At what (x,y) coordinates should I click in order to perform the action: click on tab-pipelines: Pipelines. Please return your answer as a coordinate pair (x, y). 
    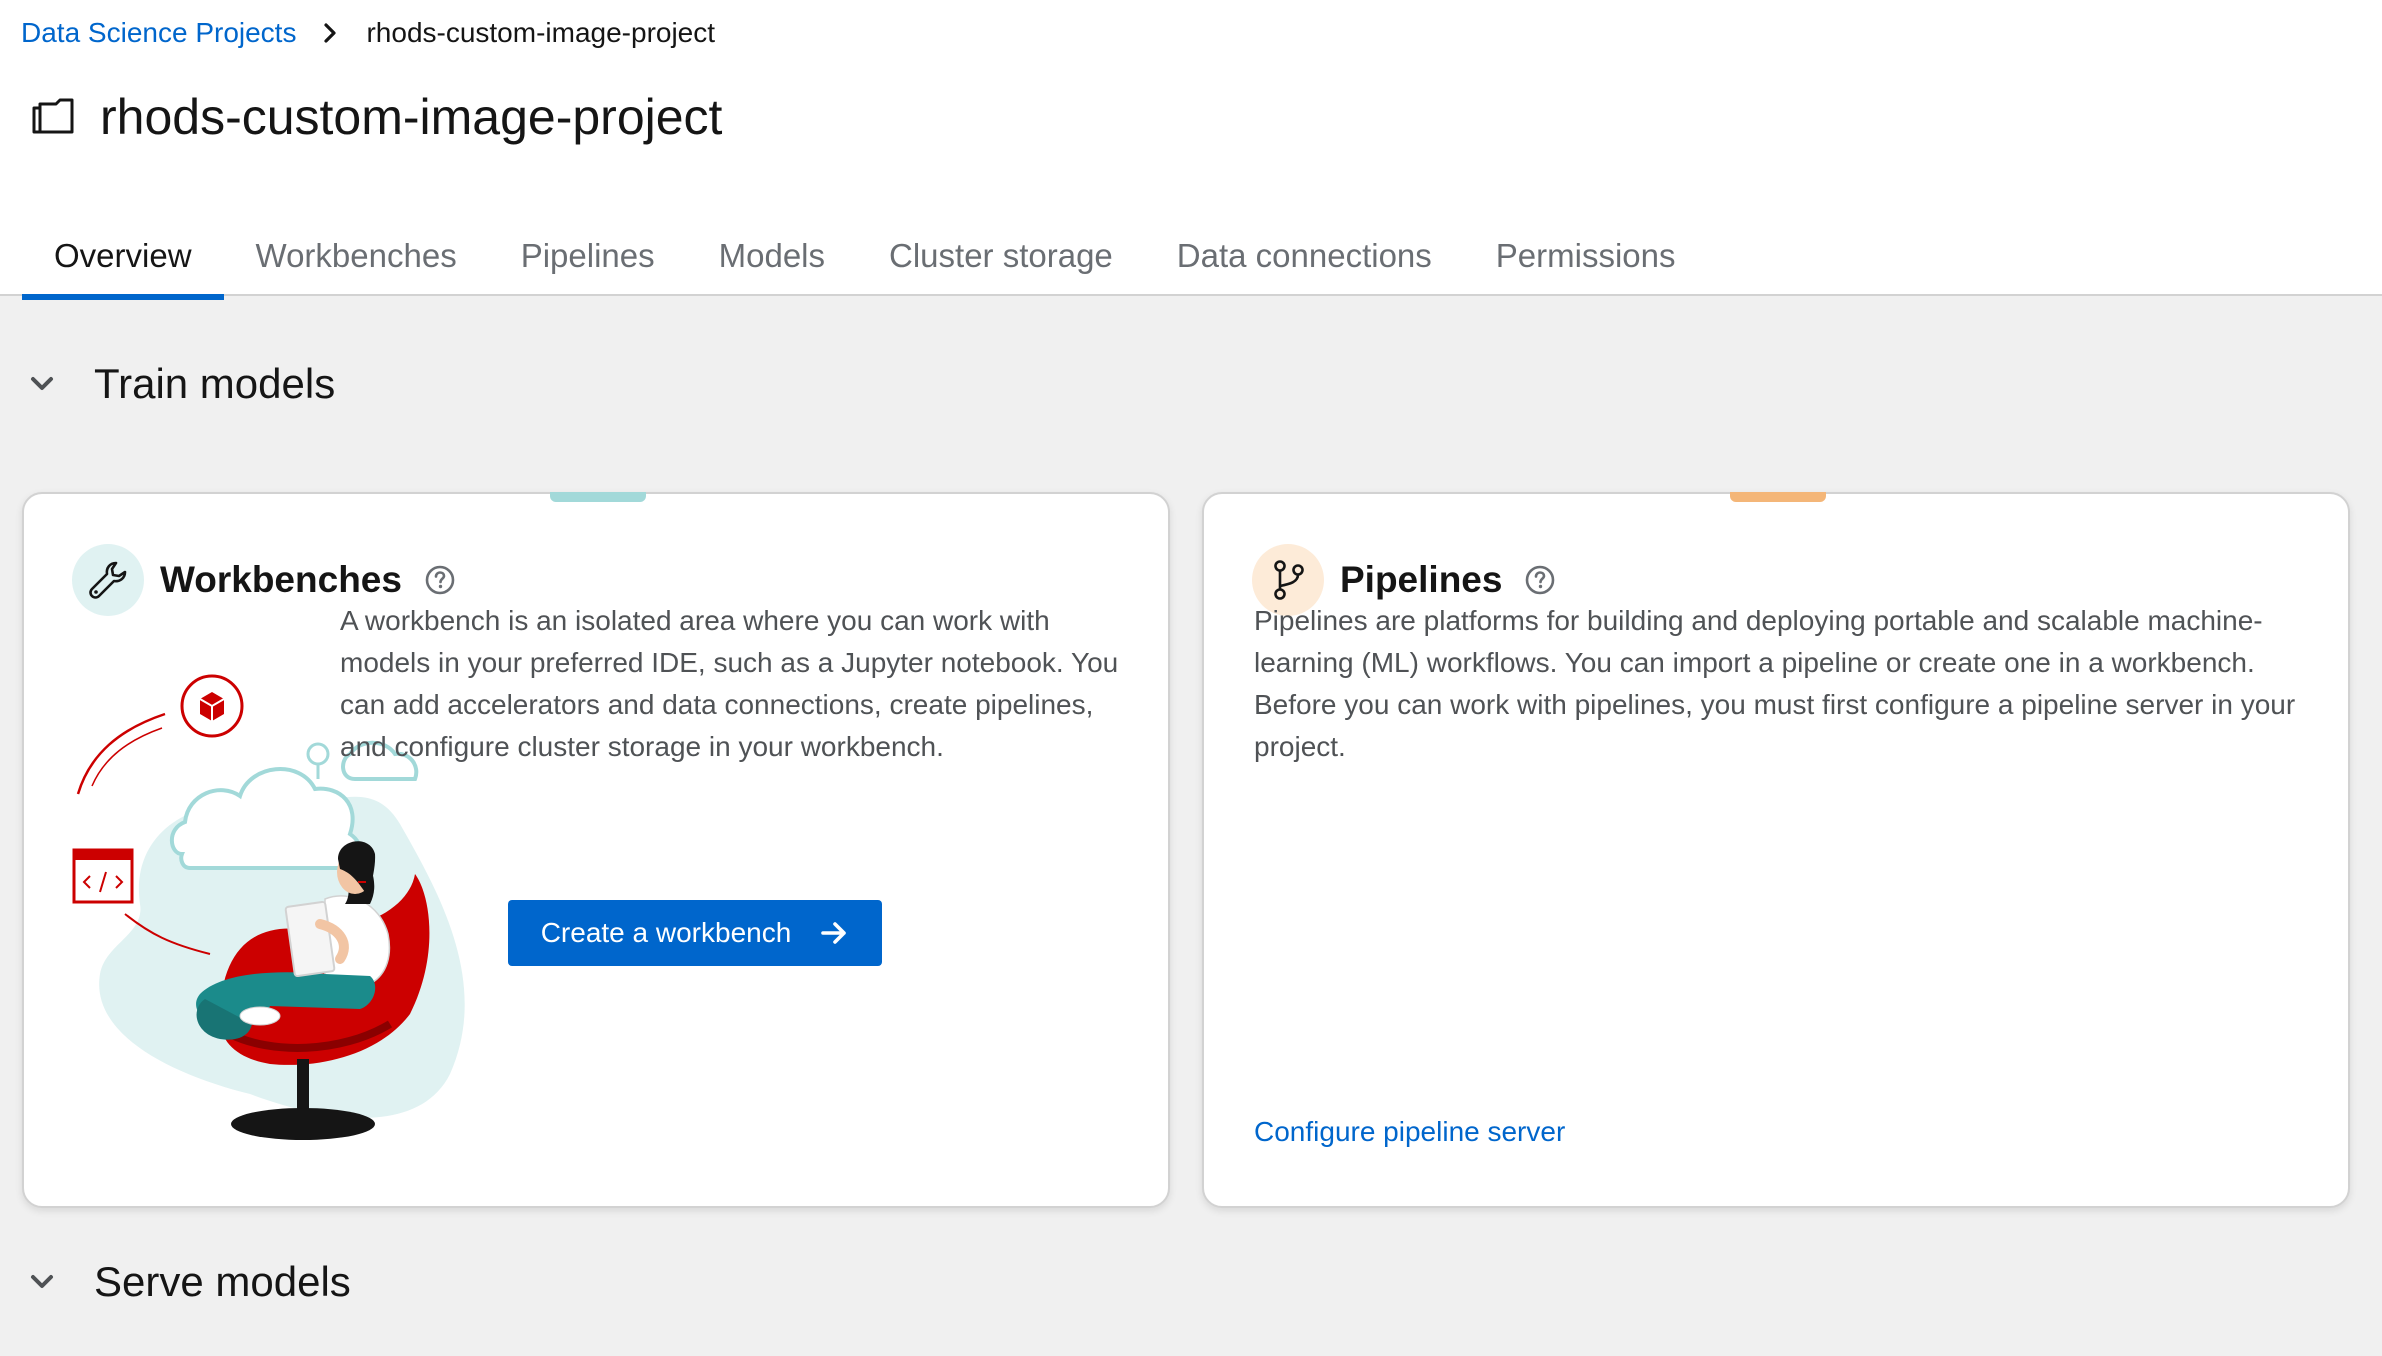
    Looking at the image, I should click on (588, 261).